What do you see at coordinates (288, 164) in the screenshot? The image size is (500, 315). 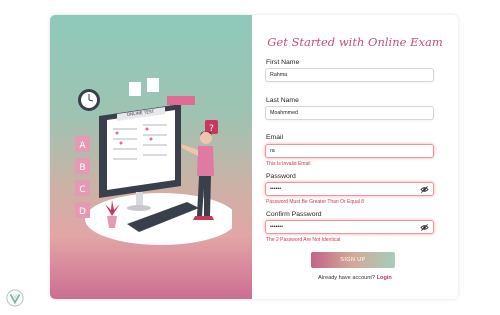 I see `email-error: This Is Invalid Email` at bounding box center [288, 164].